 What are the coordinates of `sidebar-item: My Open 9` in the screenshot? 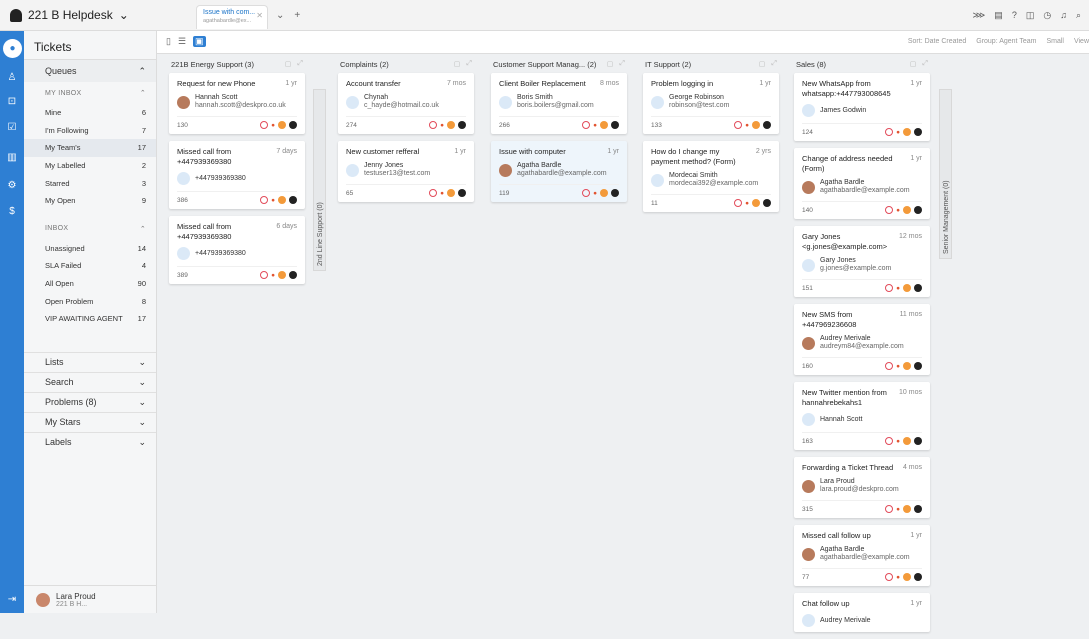 It's located at (90, 201).